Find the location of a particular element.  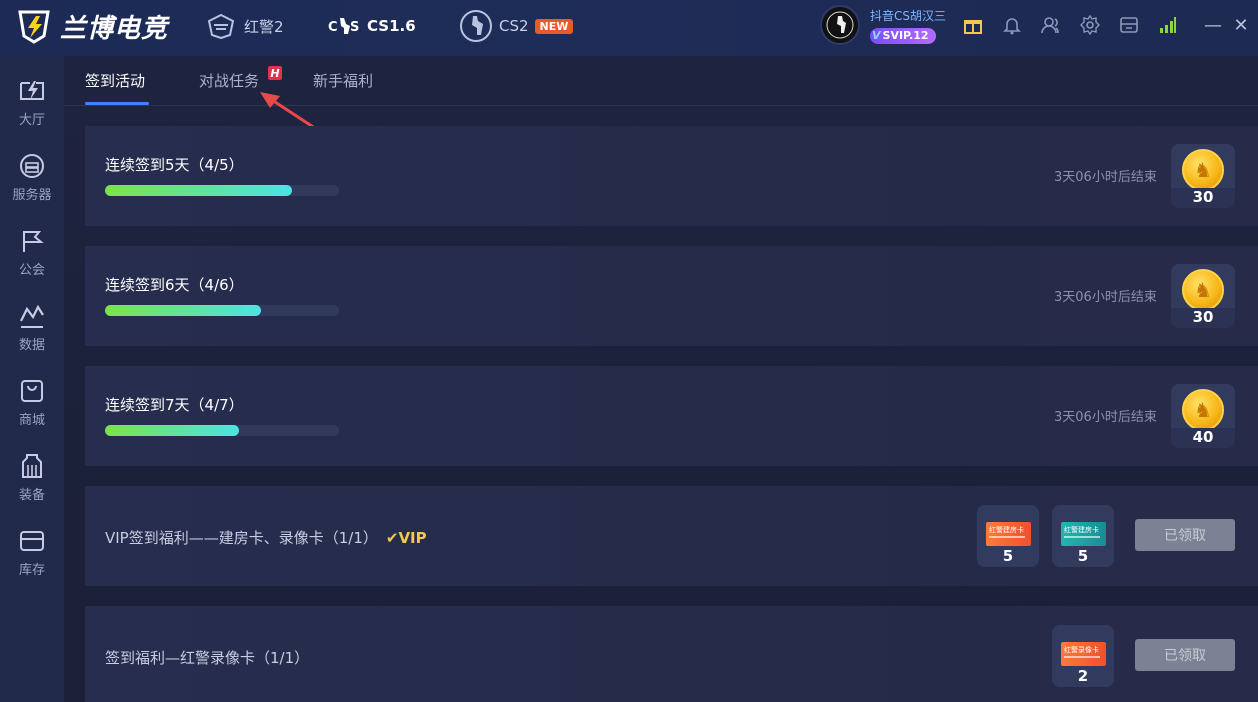

sidebar-item-shop: 商城 is located at coordinates (32, 406).